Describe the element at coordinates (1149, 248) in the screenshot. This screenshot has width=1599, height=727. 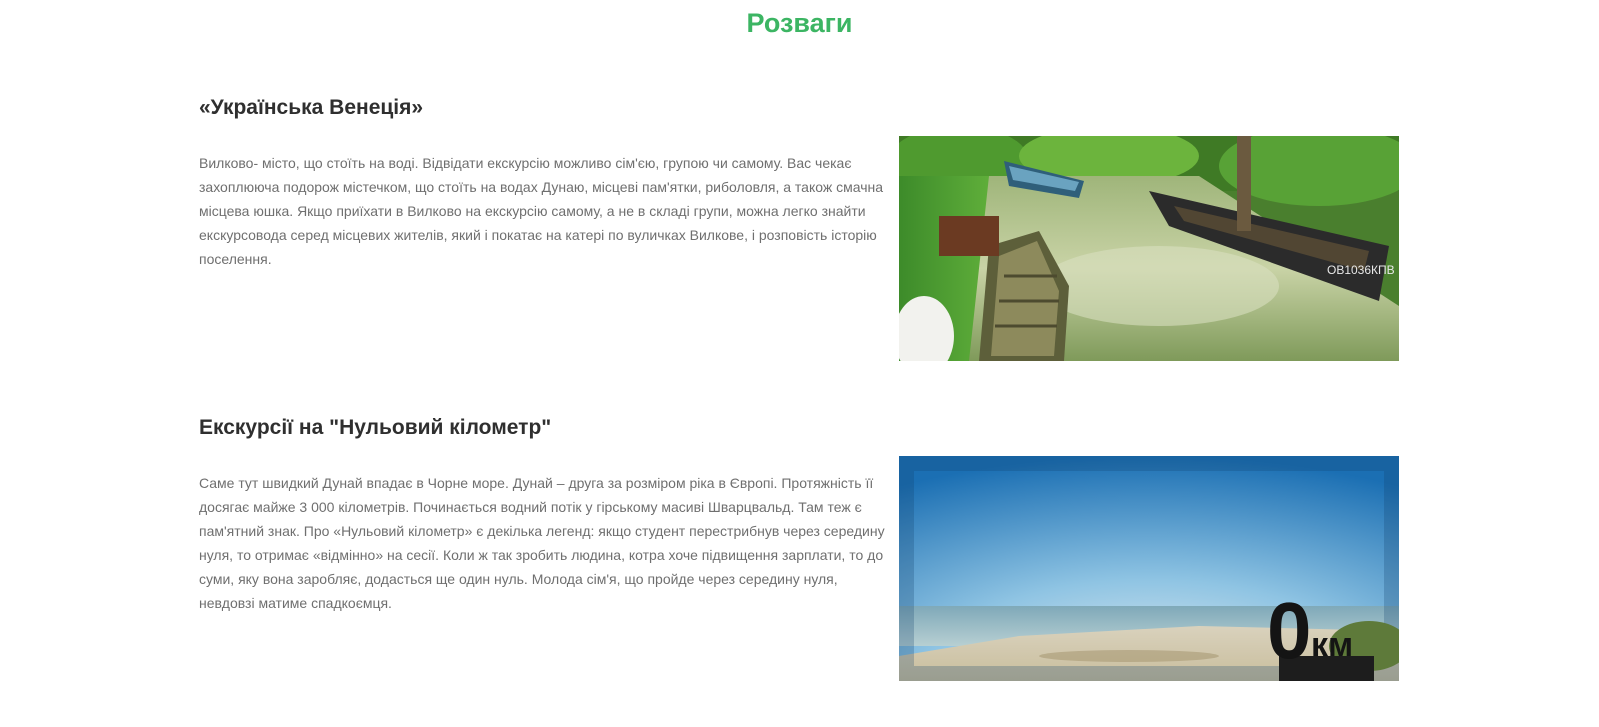
I see `venice-canal-image: ОВ1036КПВ` at that location.